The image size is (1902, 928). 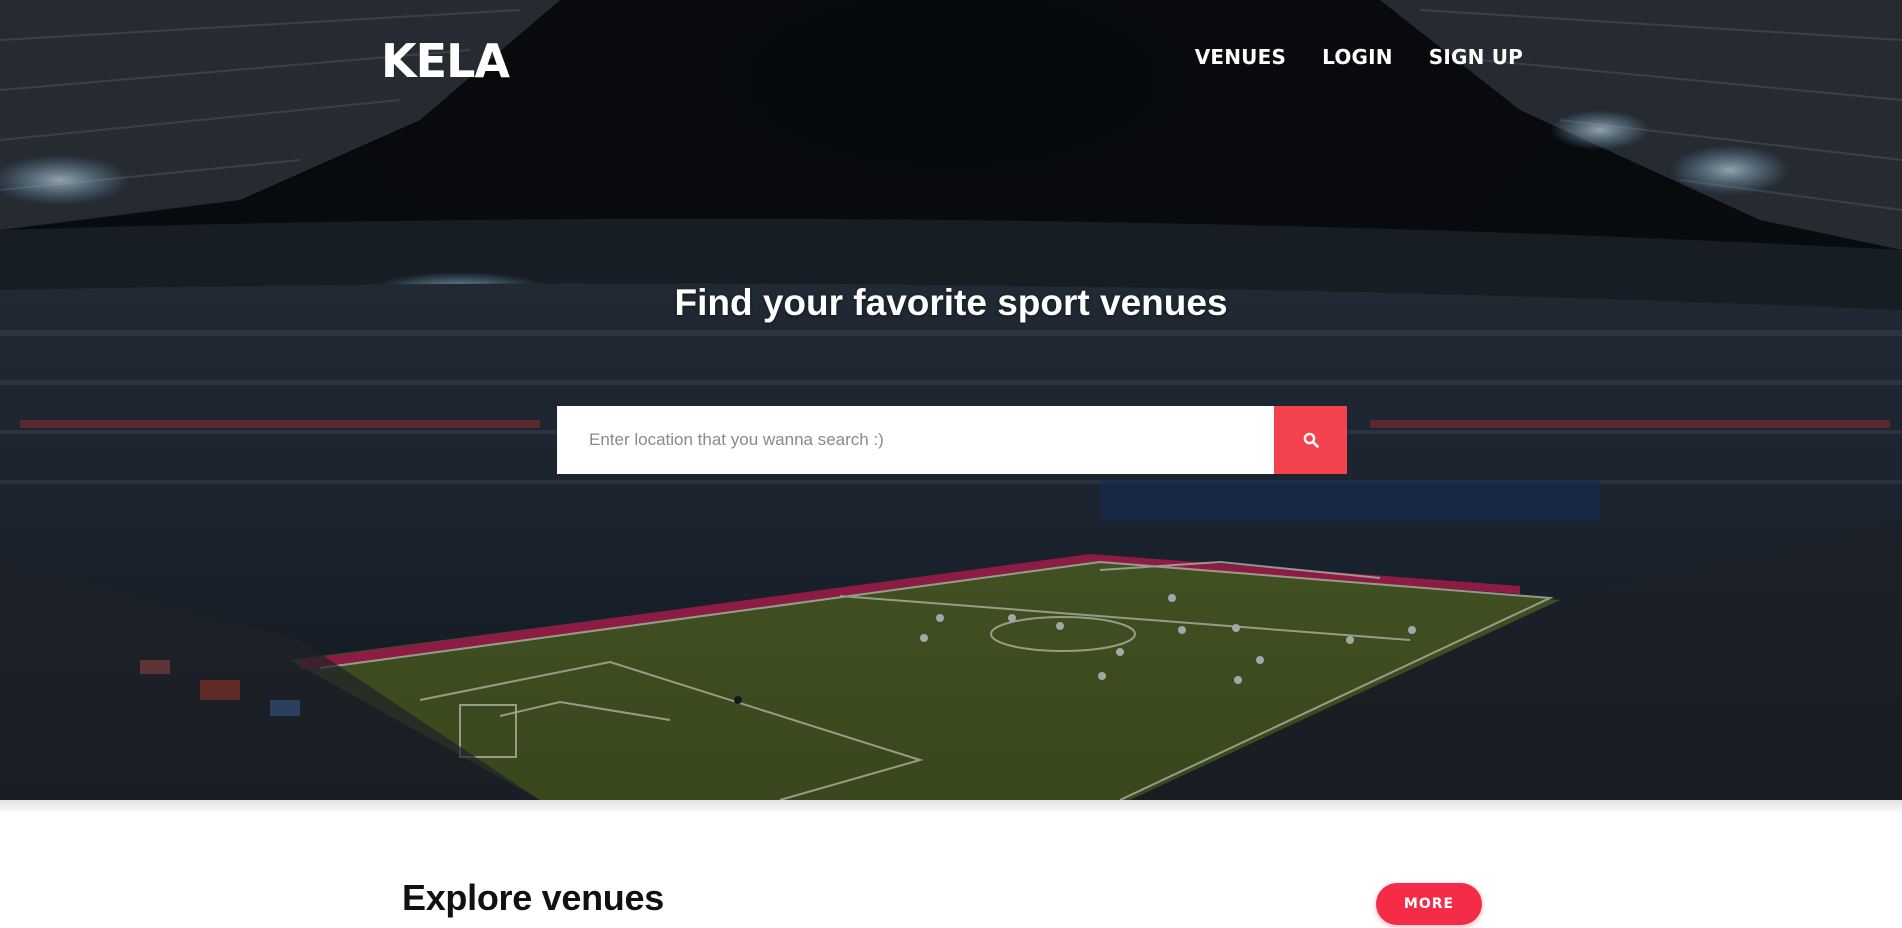 I want to click on nav-login-link: LOGIN, so click(x=1357, y=57).